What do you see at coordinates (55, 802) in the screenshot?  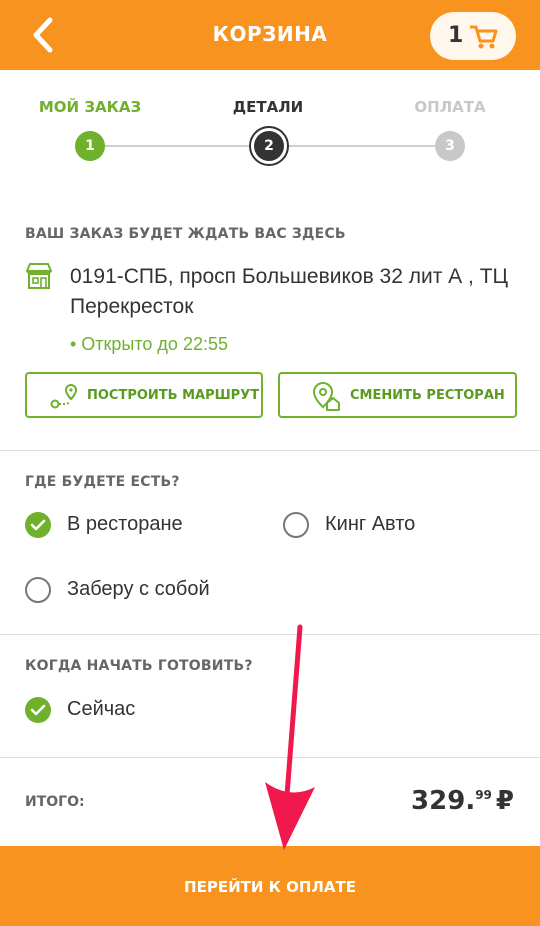 I see `total-label: ИТОГО:` at bounding box center [55, 802].